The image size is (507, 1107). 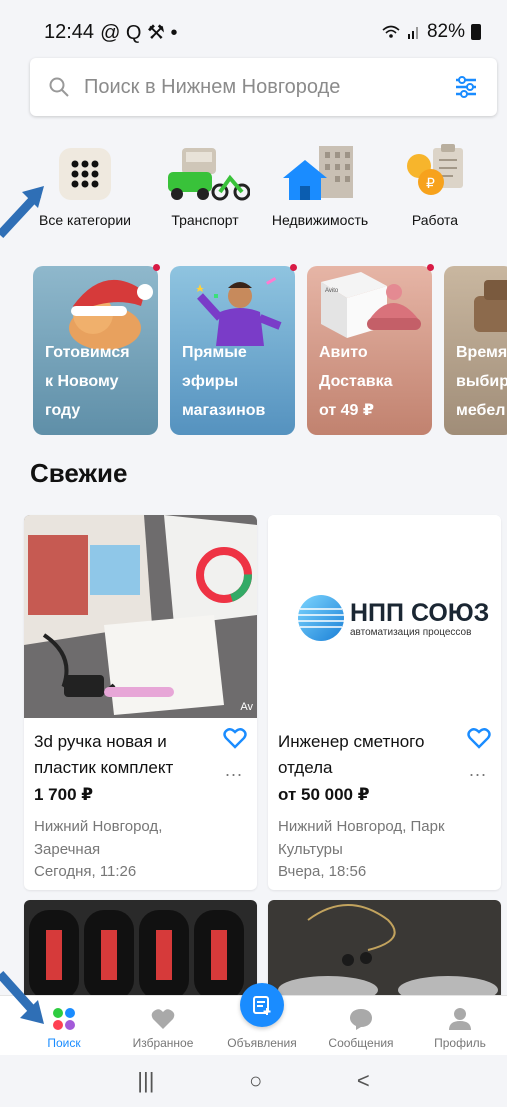 What do you see at coordinates (361, 1043) in the screenshot?
I see `nav-label: Сообщения` at bounding box center [361, 1043].